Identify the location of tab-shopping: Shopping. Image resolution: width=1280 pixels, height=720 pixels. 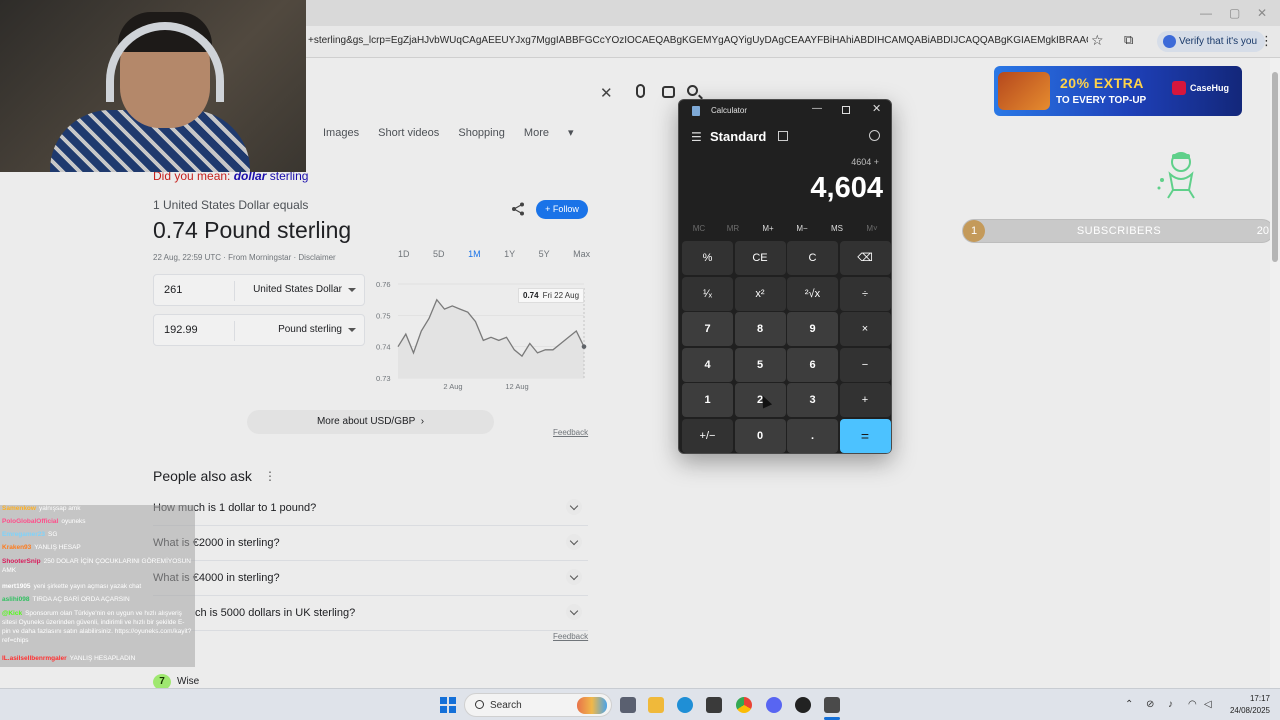
(481, 133).